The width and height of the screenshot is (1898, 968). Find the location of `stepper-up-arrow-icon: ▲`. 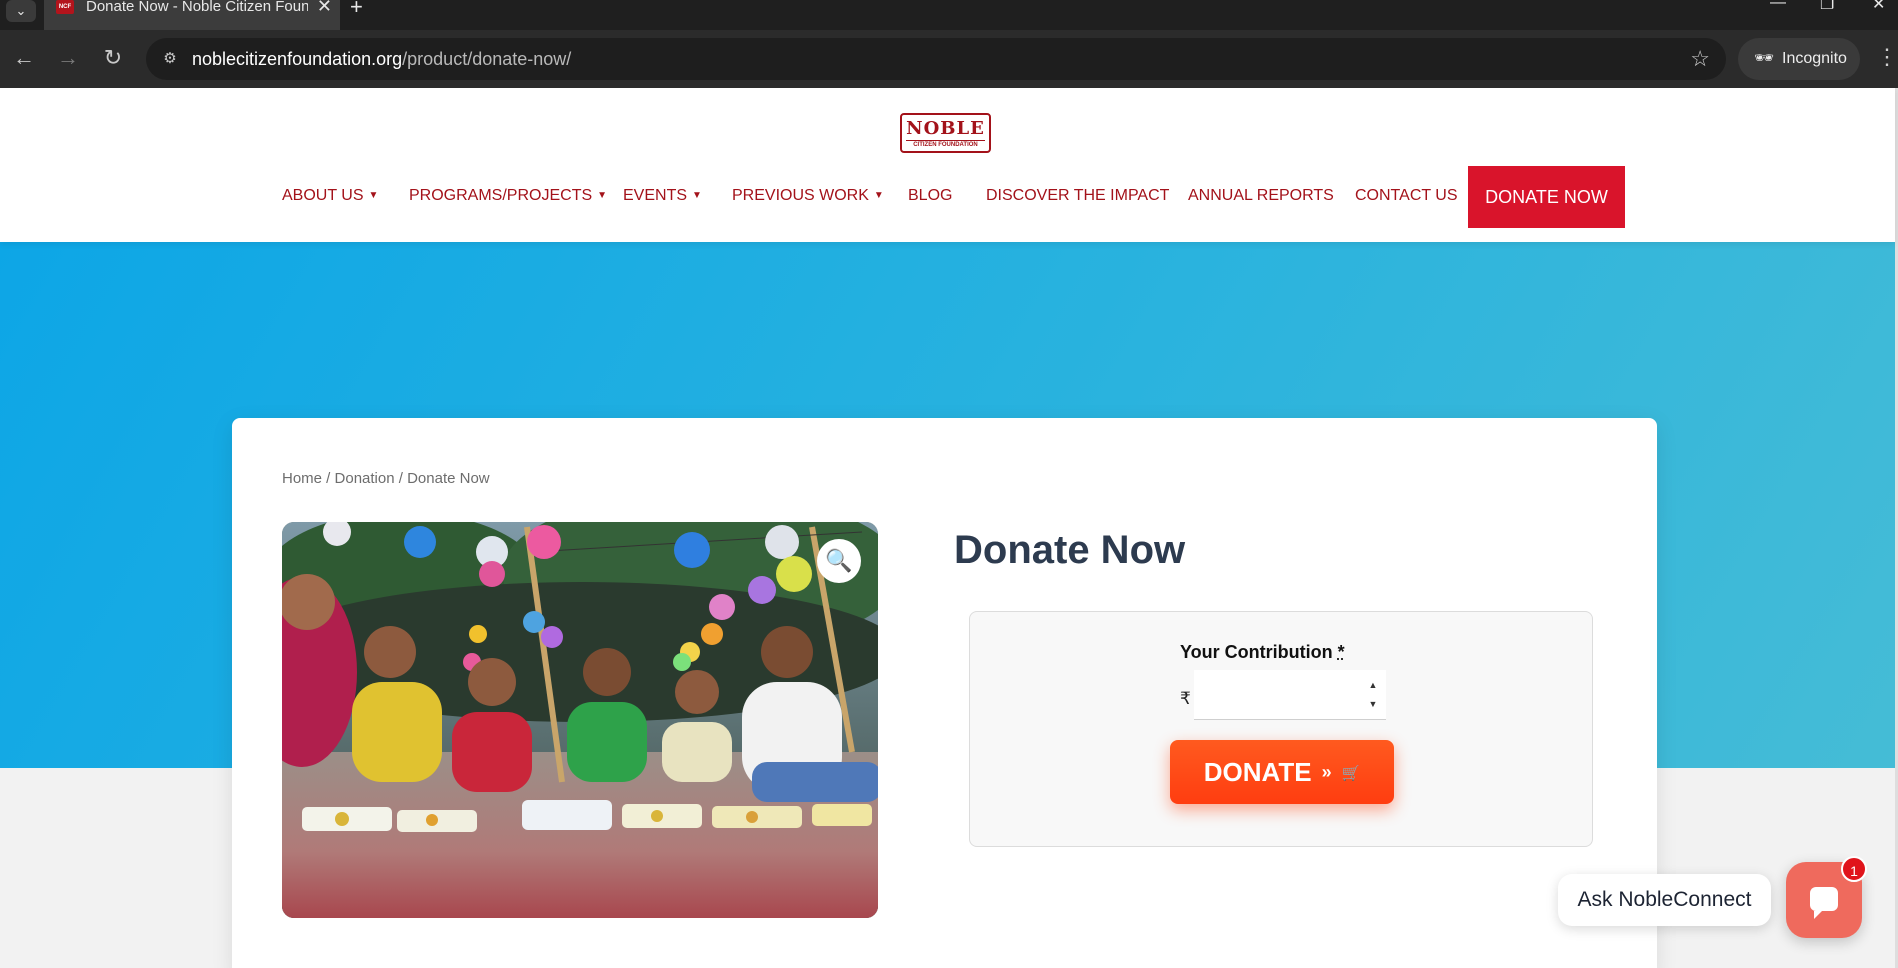

stepper-up-arrow-icon: ▲ is located at coordinates (1373, 685).